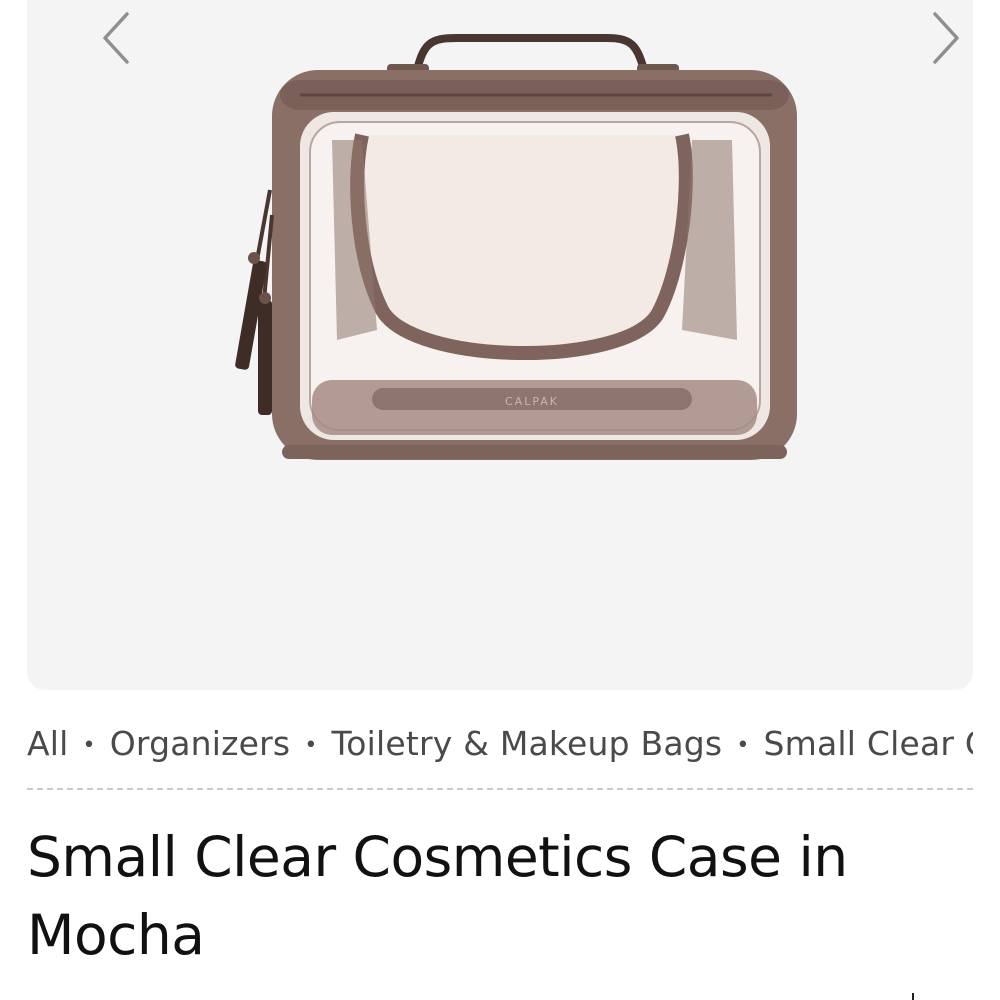 This screenshot has width=1000, height=1000. I want to click on breadcrumb-item-toiletry-makeup-bags: Toiletry & Makeup Bags, so click(527, 743).